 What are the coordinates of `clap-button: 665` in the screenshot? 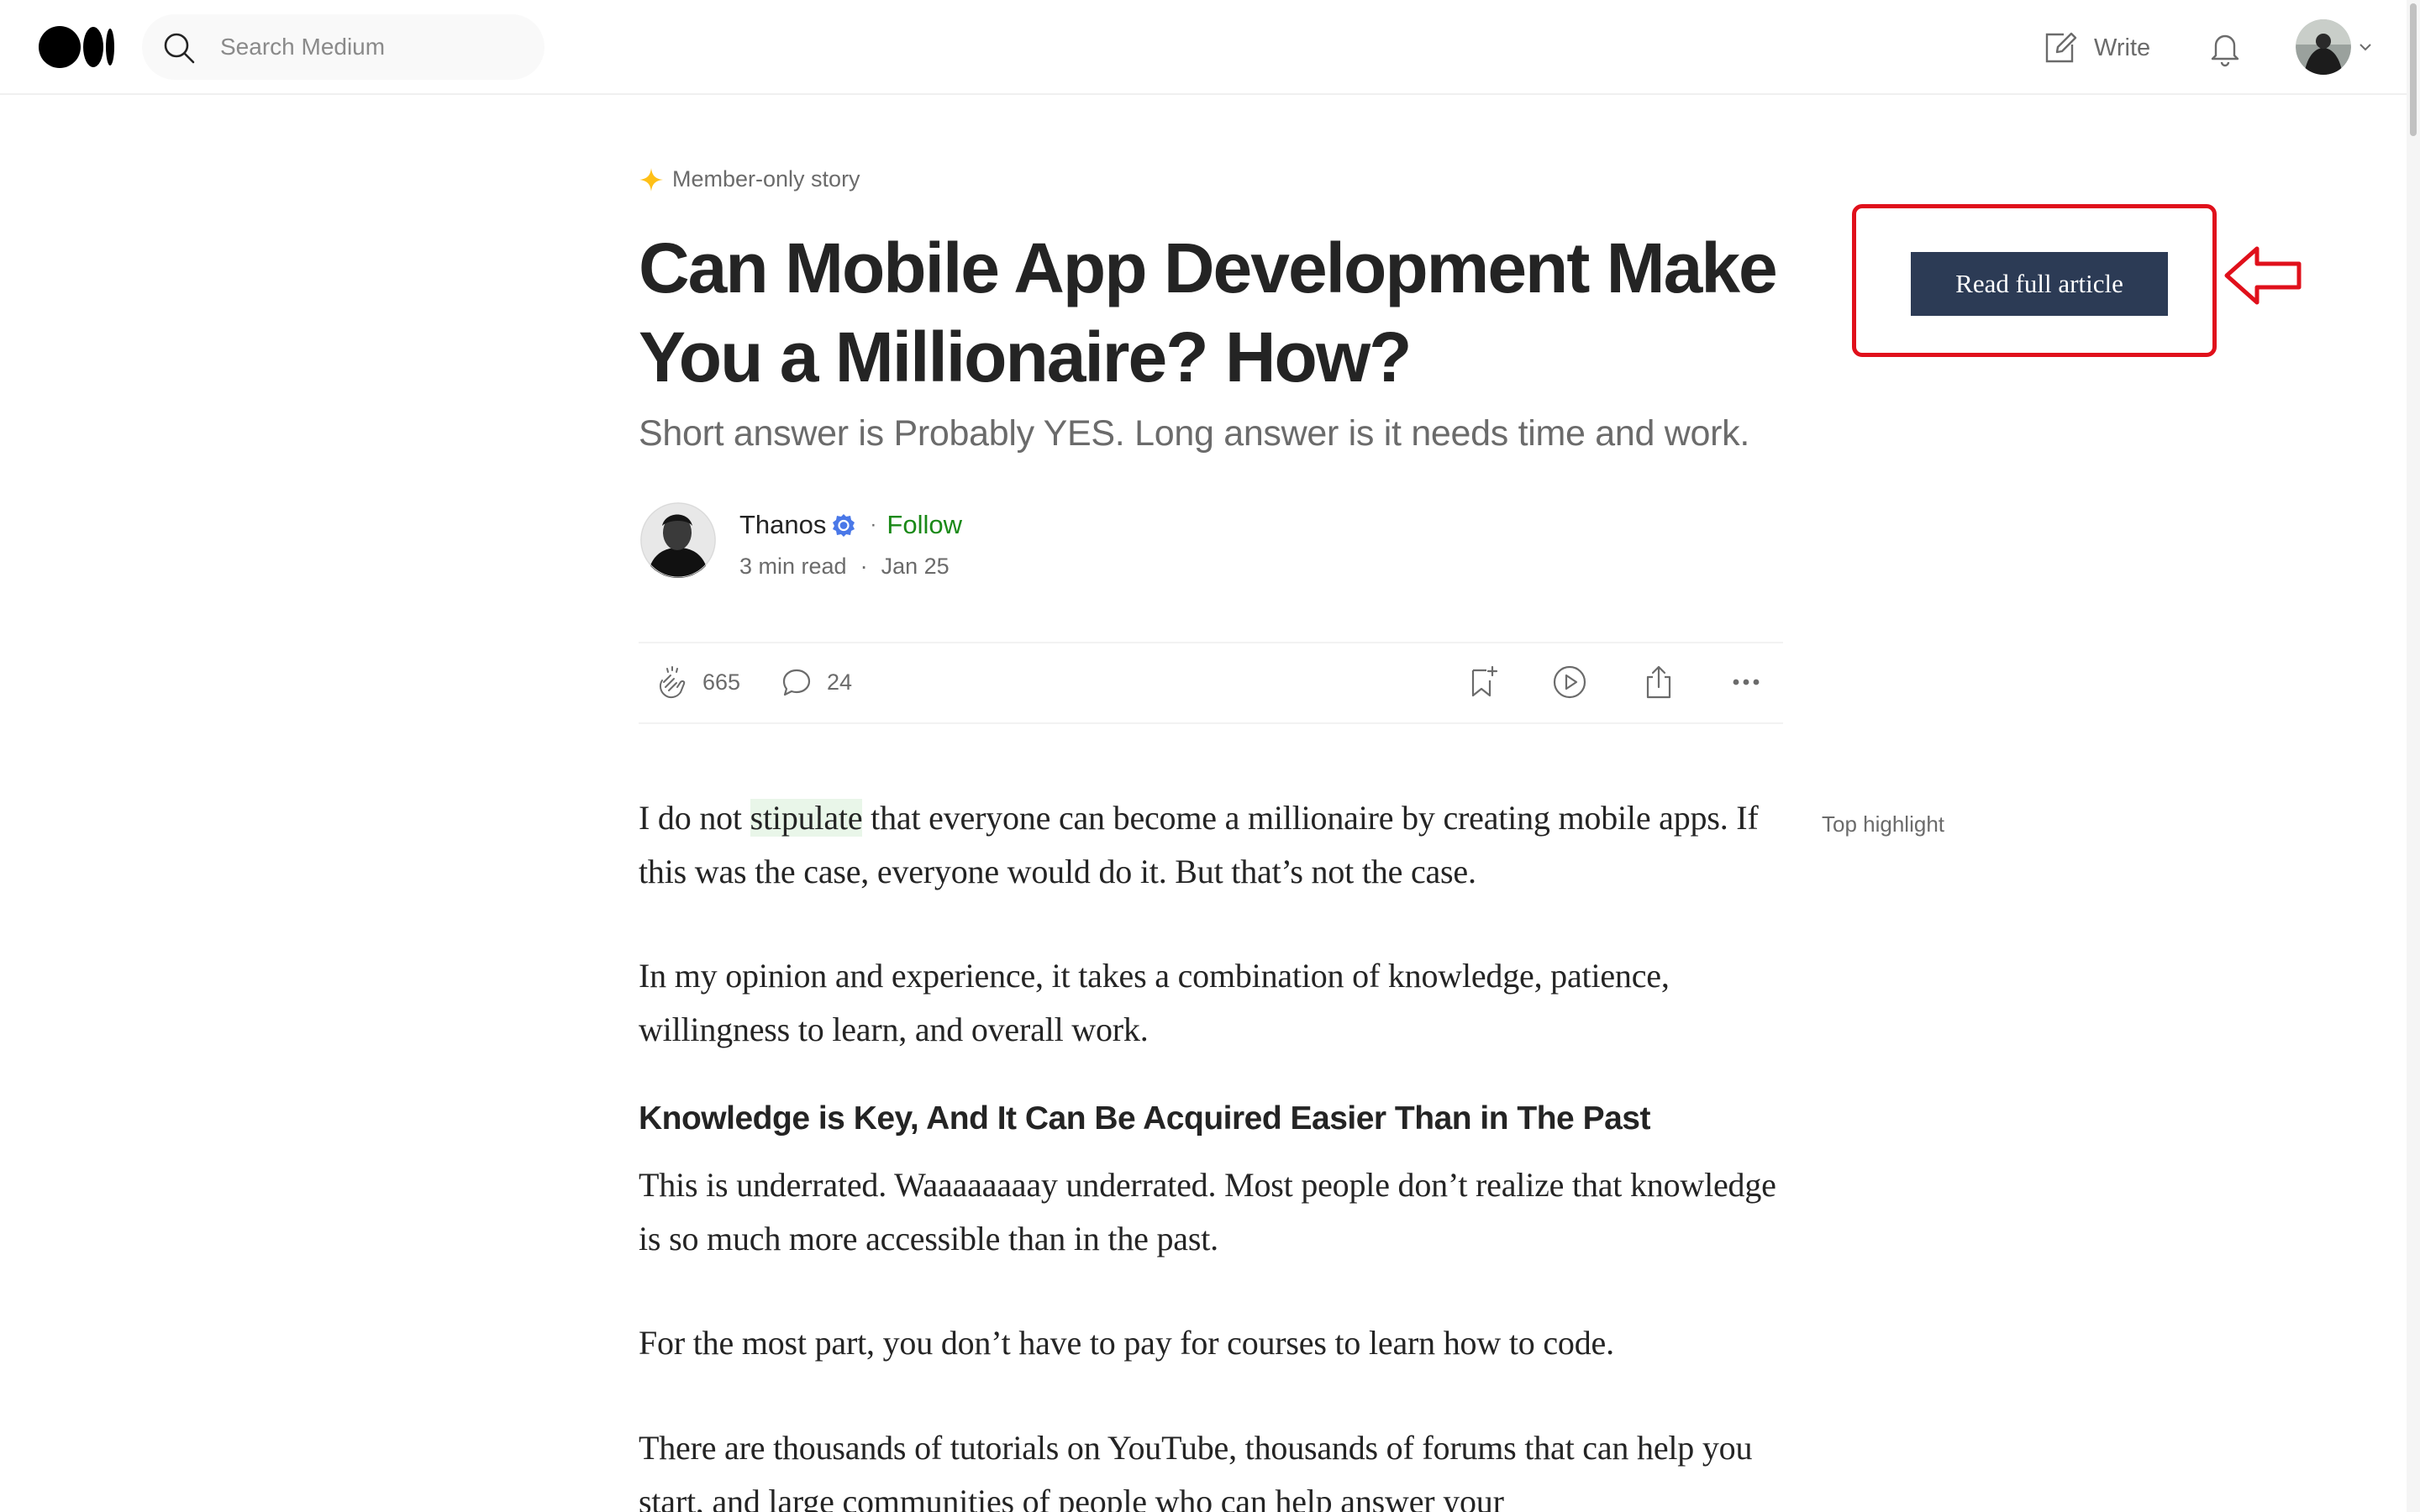 It's located at (697, 682).